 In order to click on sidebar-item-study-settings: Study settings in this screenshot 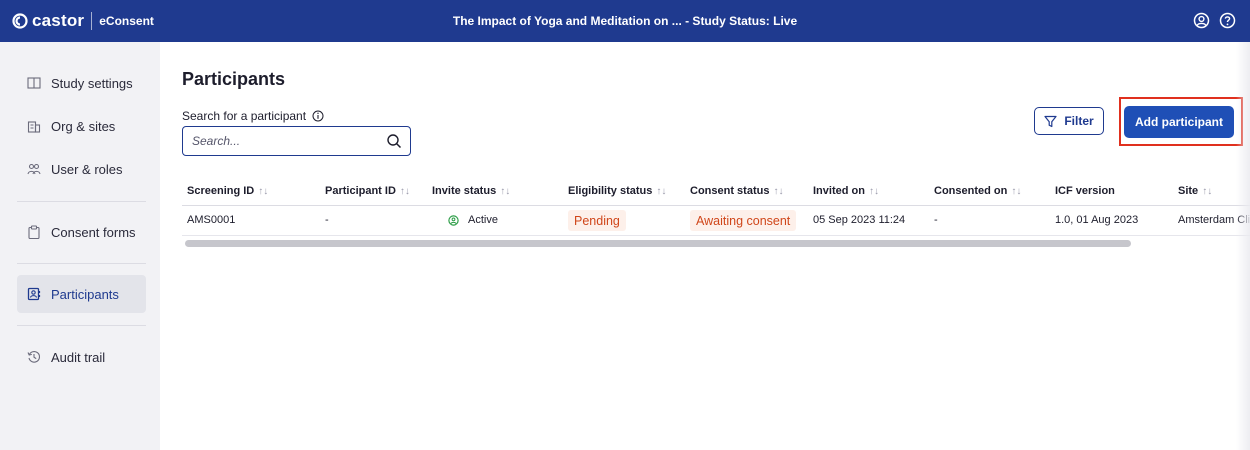, I will do `click(81, 83)`.